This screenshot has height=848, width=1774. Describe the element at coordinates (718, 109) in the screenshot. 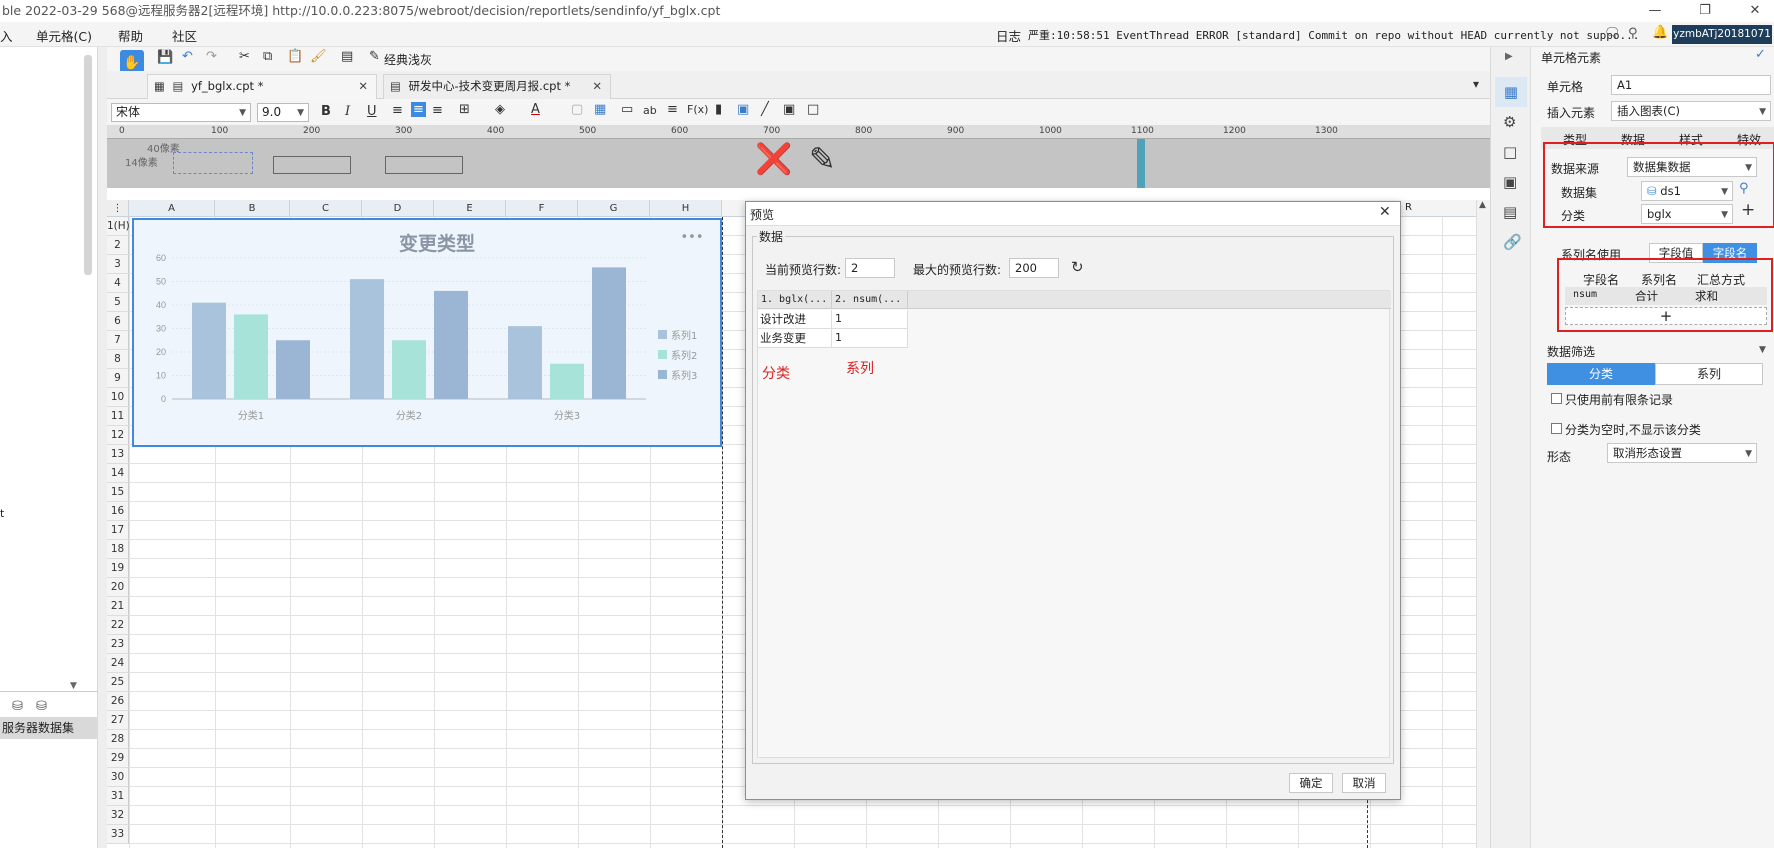

I see `chart-icon: ▮` at that location.